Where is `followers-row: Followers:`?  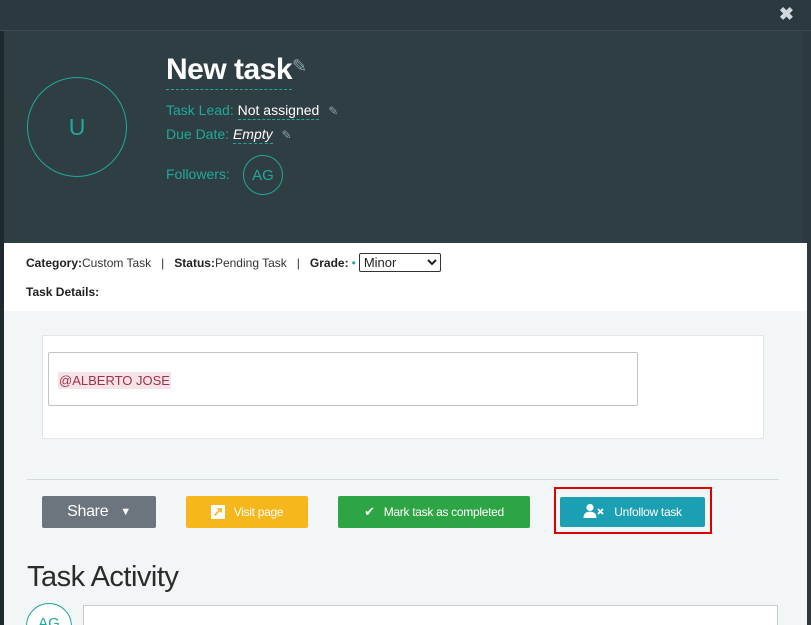
followers-row: Followers: is located at coordinates (198, 174).